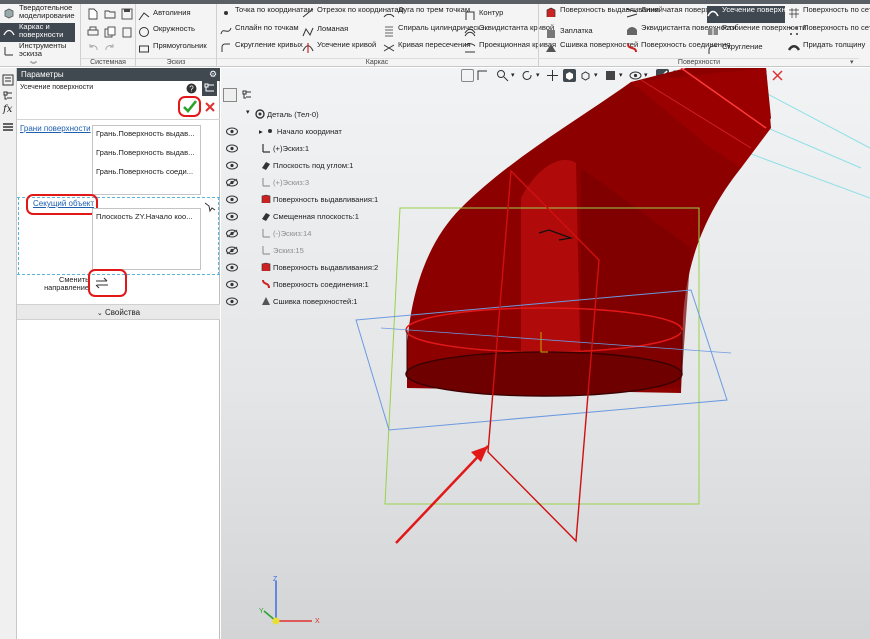 The image size is (870, 639). I want to click on tree-item: ▸ Начало координат, so click(300, 131).